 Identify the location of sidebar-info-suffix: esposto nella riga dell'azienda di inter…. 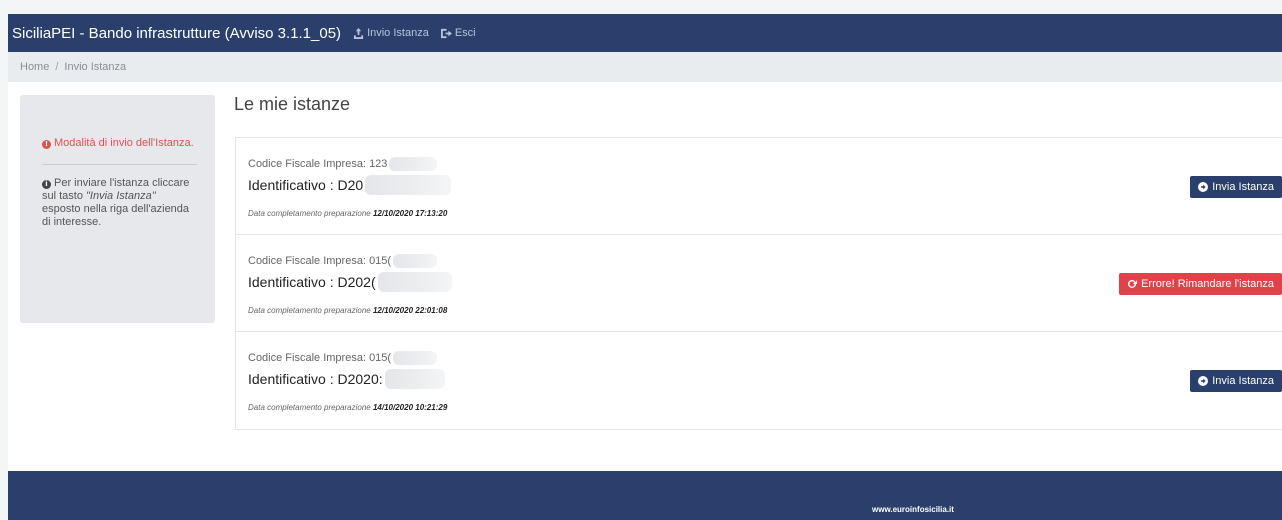
(116, 215).